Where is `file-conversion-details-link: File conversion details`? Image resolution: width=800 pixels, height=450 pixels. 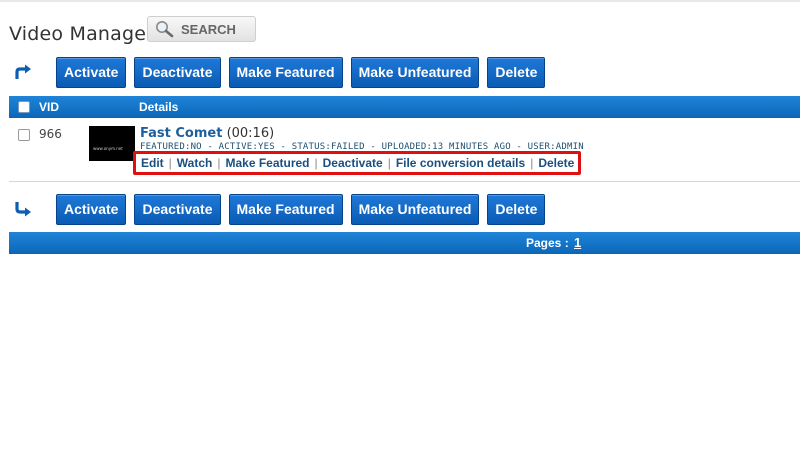
file-conversion-details-link: File conversion details is located at coordinates (460, 163).